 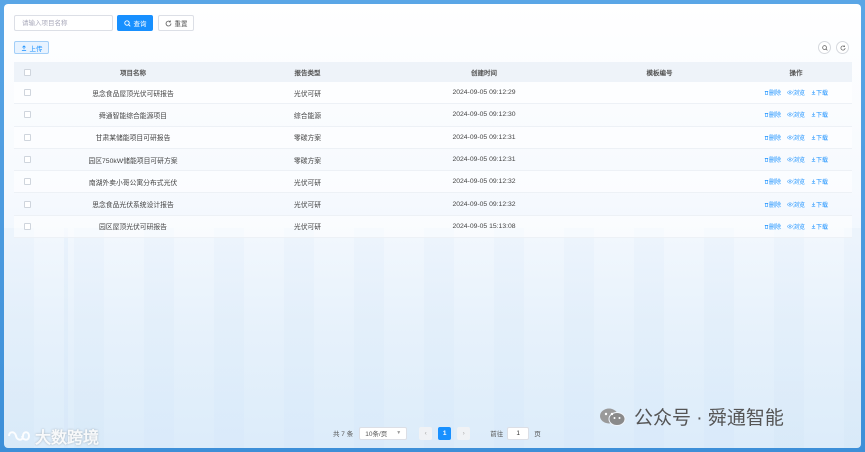 I want to click on cell-create-time: 2024-09-05 09:12:29, so click(x=484, y=93).